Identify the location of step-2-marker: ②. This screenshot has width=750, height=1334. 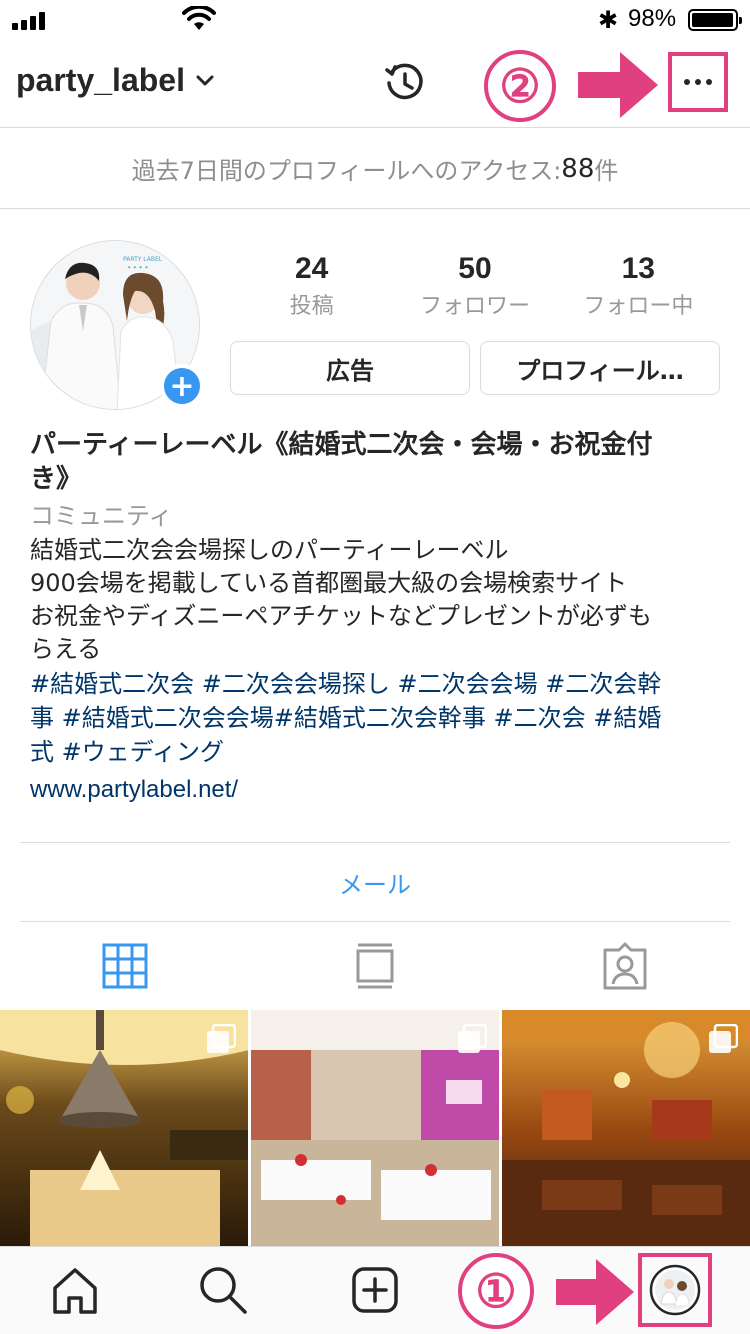
(520, 86).